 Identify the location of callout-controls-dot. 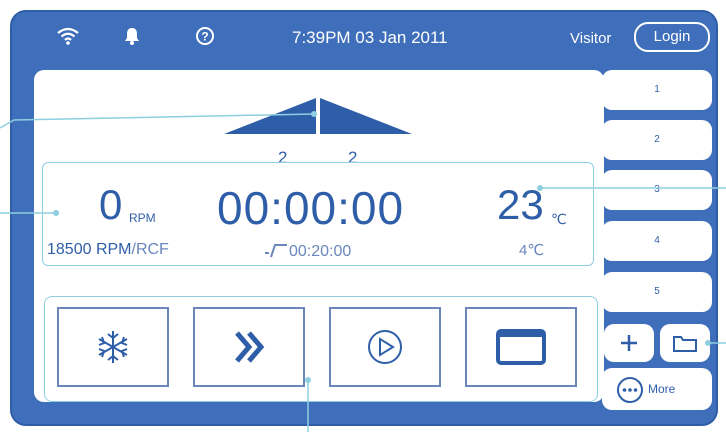
(308, 380).